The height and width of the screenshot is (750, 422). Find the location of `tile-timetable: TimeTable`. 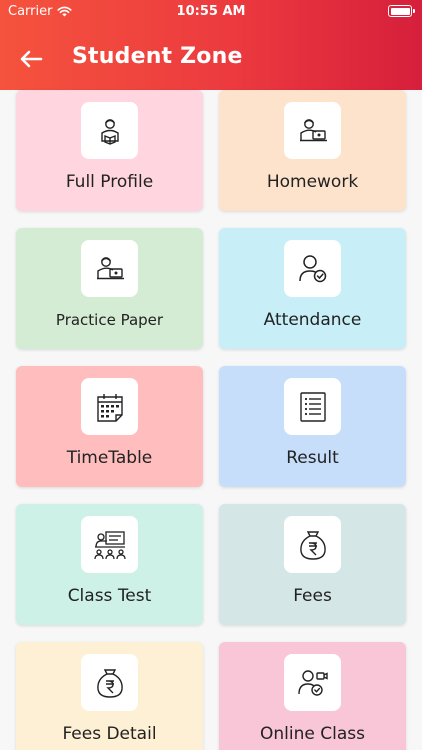

tile-timetable: TimeTable is located at coordinates (109, 426).